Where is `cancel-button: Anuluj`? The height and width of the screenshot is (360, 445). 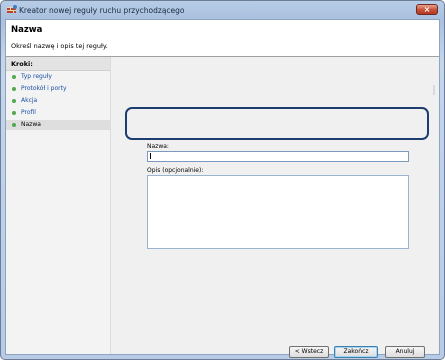 cancel-button: Anuluj is located at coordinates (405, 352).